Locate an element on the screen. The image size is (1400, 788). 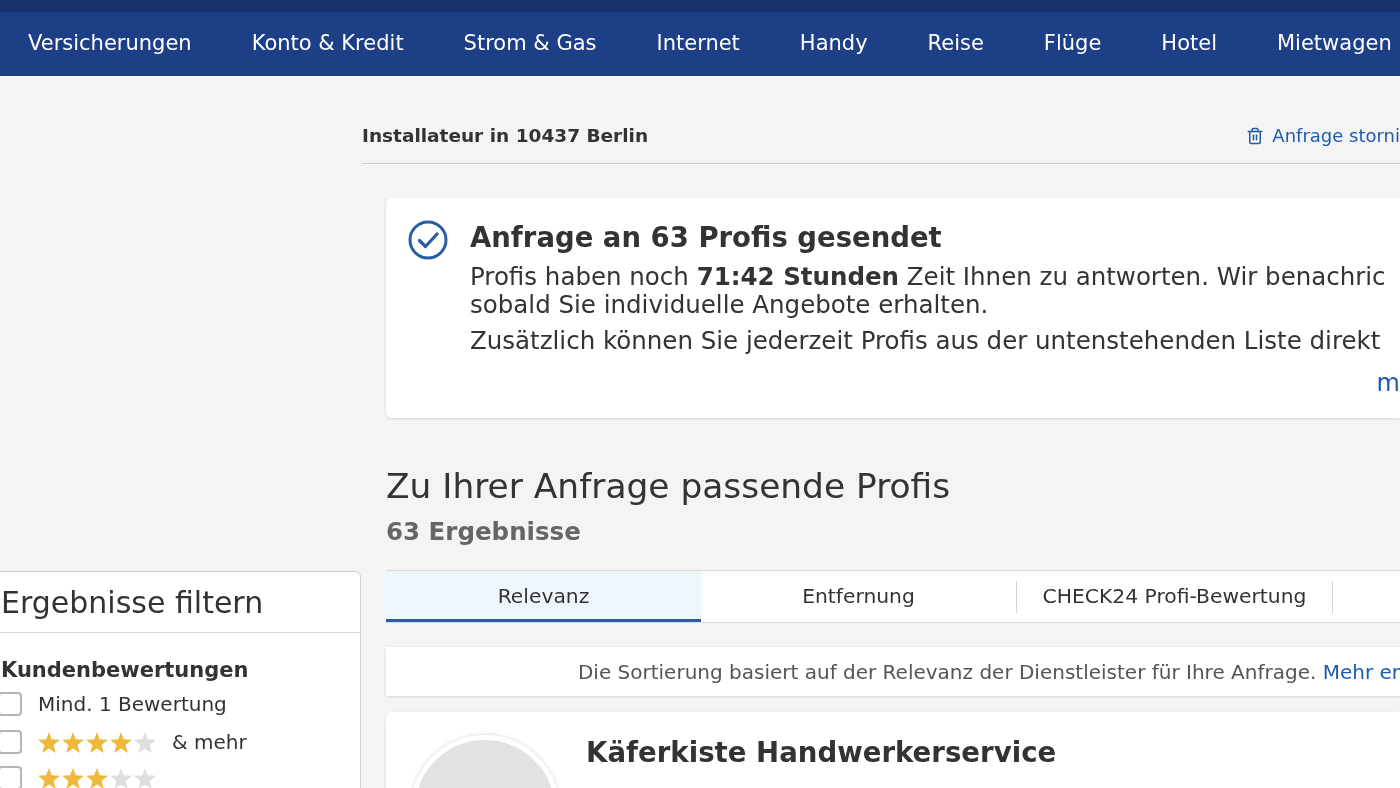
results-count: 63 Ergebnisse is located at coordinates (484, 532).